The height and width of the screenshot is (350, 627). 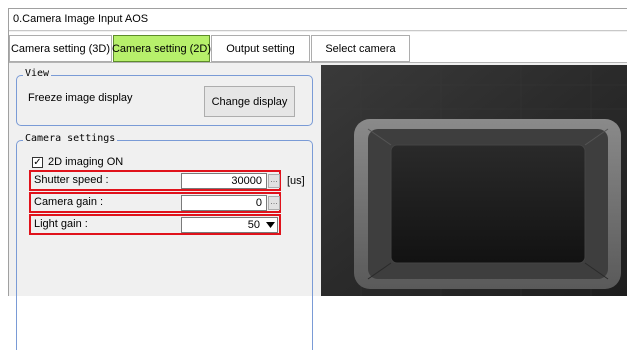 What do you see at coordinates (37, 73) in the screenshot?
I see `view-group-legend: View` at bounding box center [37, 73].